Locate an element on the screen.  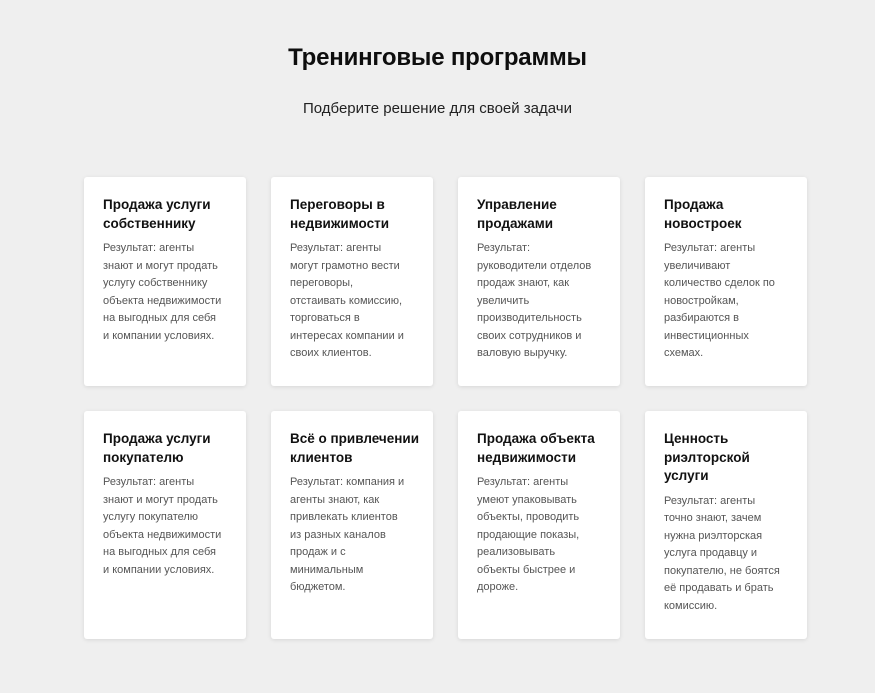
program-card-description-line: услугу покупателю is located at coordinates (151, 517).